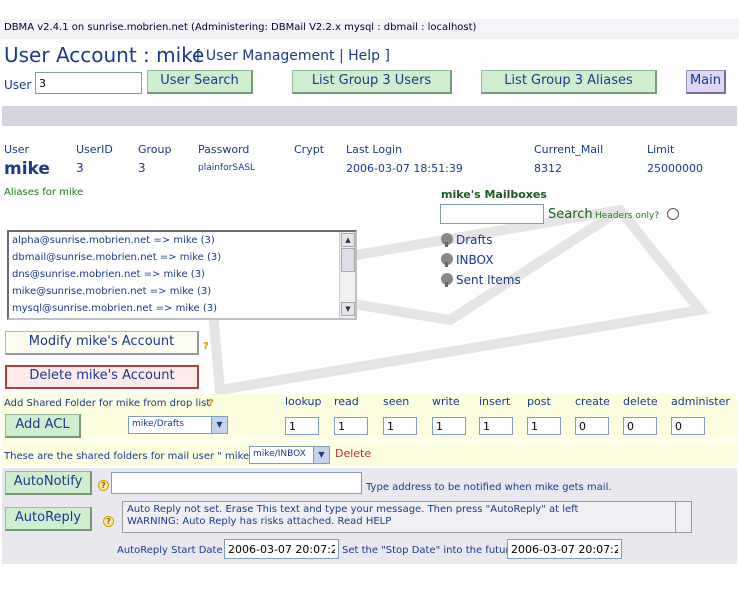 The image size is (739, 591). What do you see at coordinates (102, 377) in the screenshot?
I see `delete-account-button: Delete mike's Account` at bounding box center [102, 377].